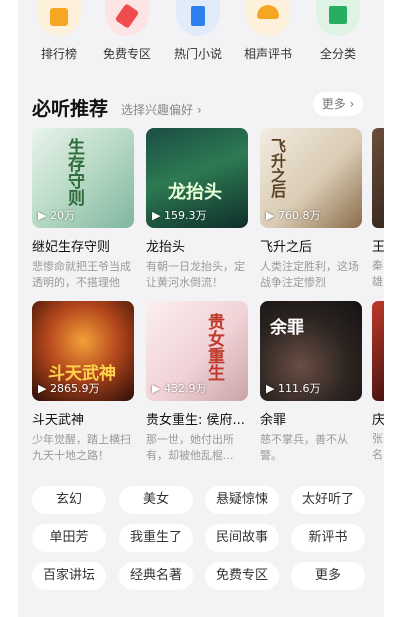  What do you see at coordinates (198, 18) in the screenshot?
I see `book-icon` at bounding box center [198, 18].